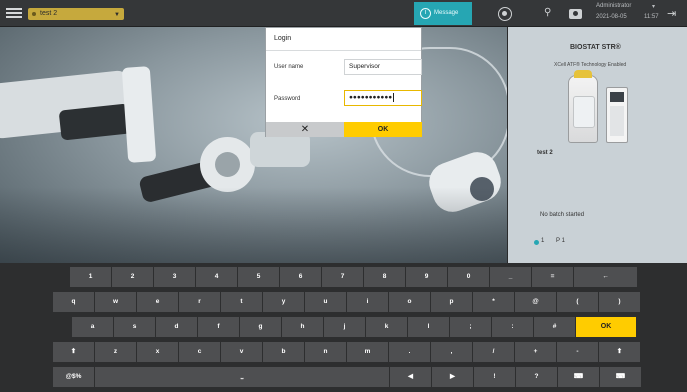  Describe the element at coordinates (619, 352) in the screenshot. I see `shift-key-right: ⬆` at that location.